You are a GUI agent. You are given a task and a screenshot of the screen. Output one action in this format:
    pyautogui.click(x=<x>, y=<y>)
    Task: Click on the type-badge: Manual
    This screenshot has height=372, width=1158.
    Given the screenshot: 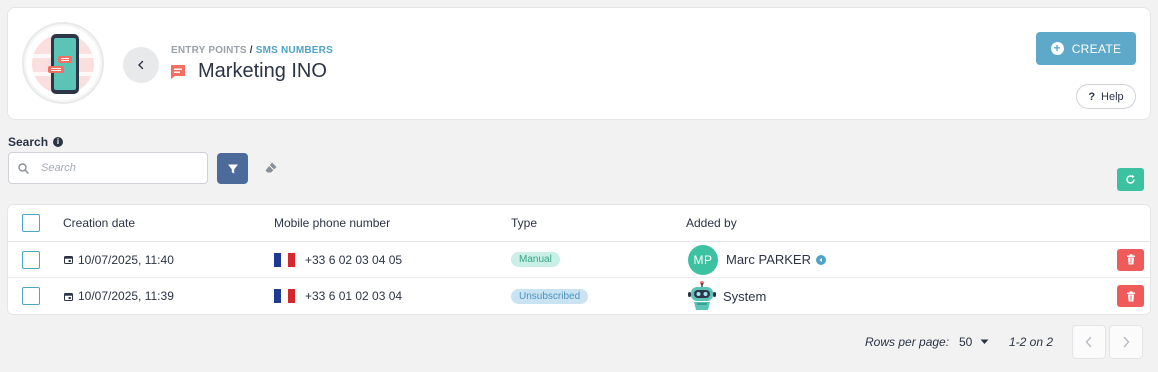 What is the action you would take?
    pyautogui.click(x=535, y=259)
    